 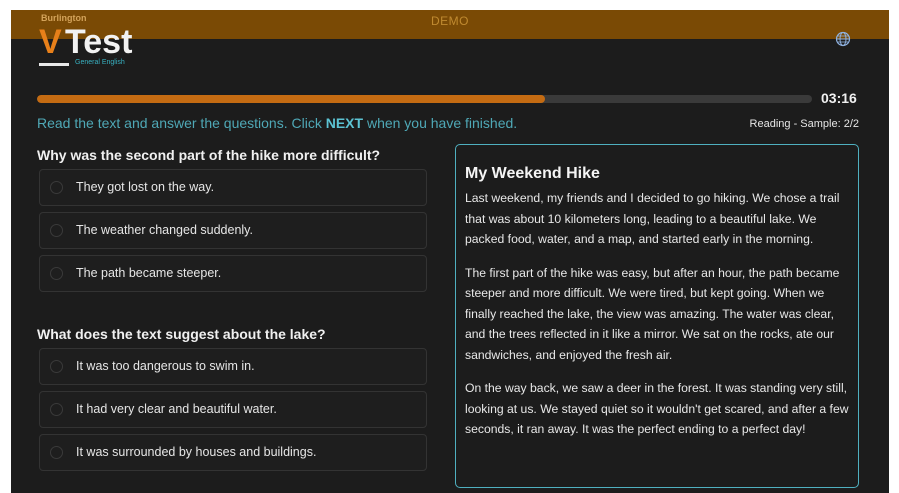 I want to click on option-label: The path became steeper., so click(x=149, y=273).